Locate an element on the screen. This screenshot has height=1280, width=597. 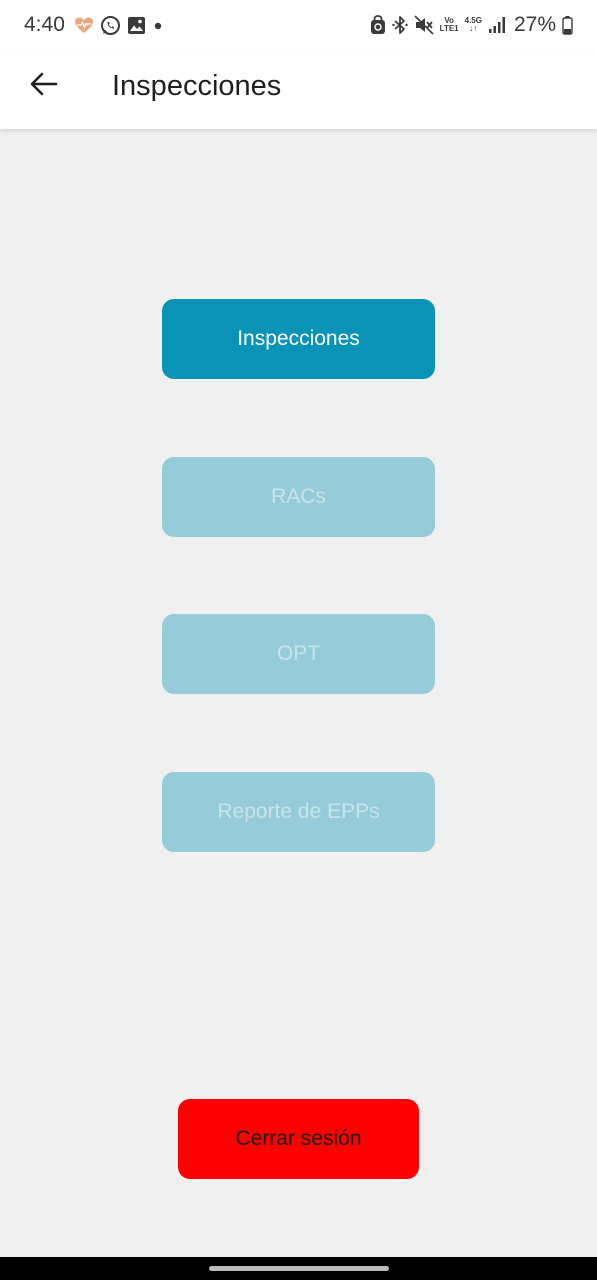
status-right-icons: Vo LTE1 4.5G ↓↑ 27% is located at coordinates (471, 25).